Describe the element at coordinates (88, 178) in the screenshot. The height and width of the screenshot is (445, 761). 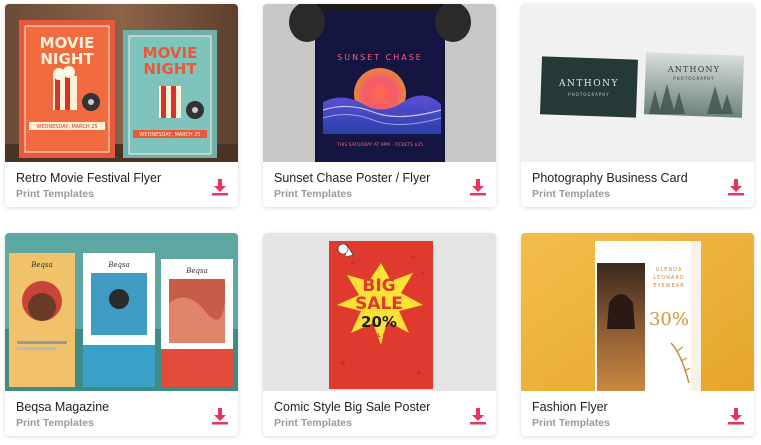
I see `template-title: Retro Movie Festival Flyer` at that location.